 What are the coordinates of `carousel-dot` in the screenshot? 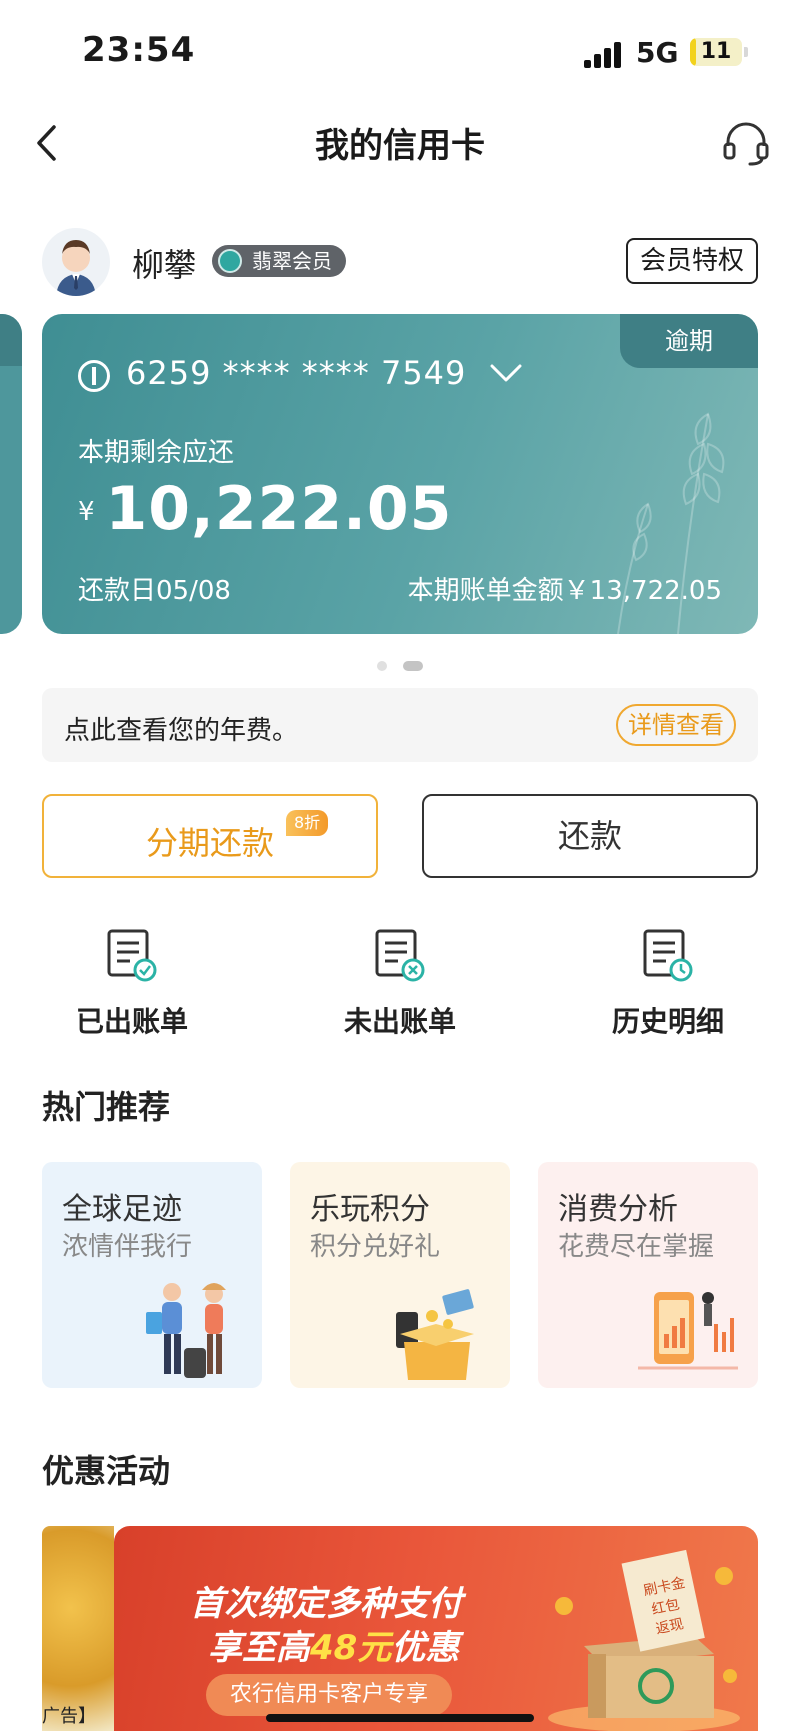 It's located at (382, 665).